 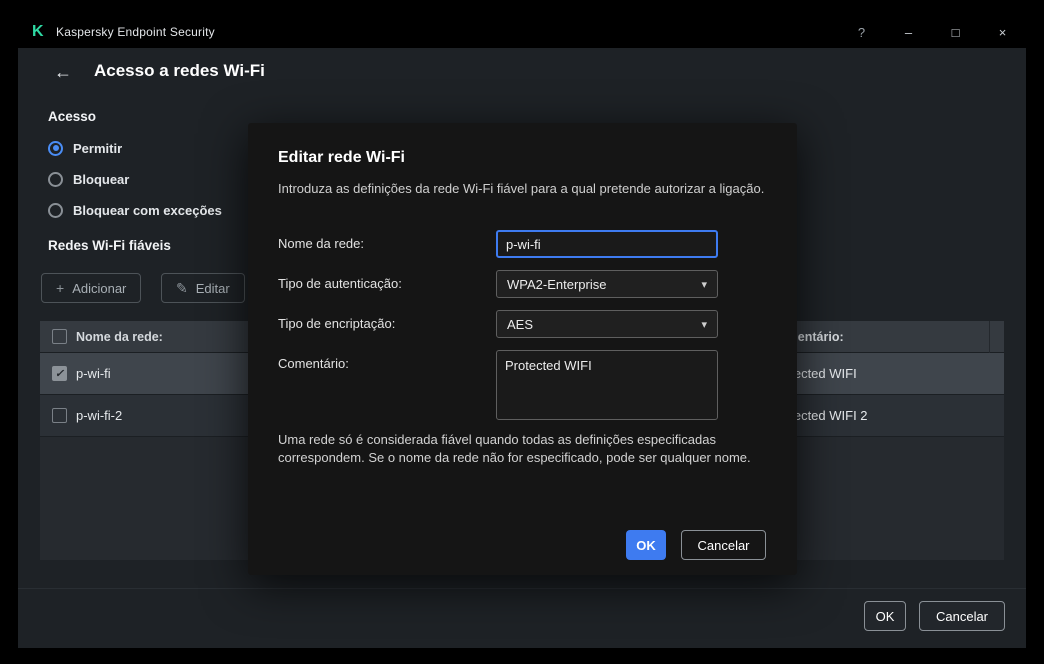 What do you see at coordinates (147, 210) in the screenshot?
I see `radio-label: Bloquear com exceções` at bounding box center [147, 210].